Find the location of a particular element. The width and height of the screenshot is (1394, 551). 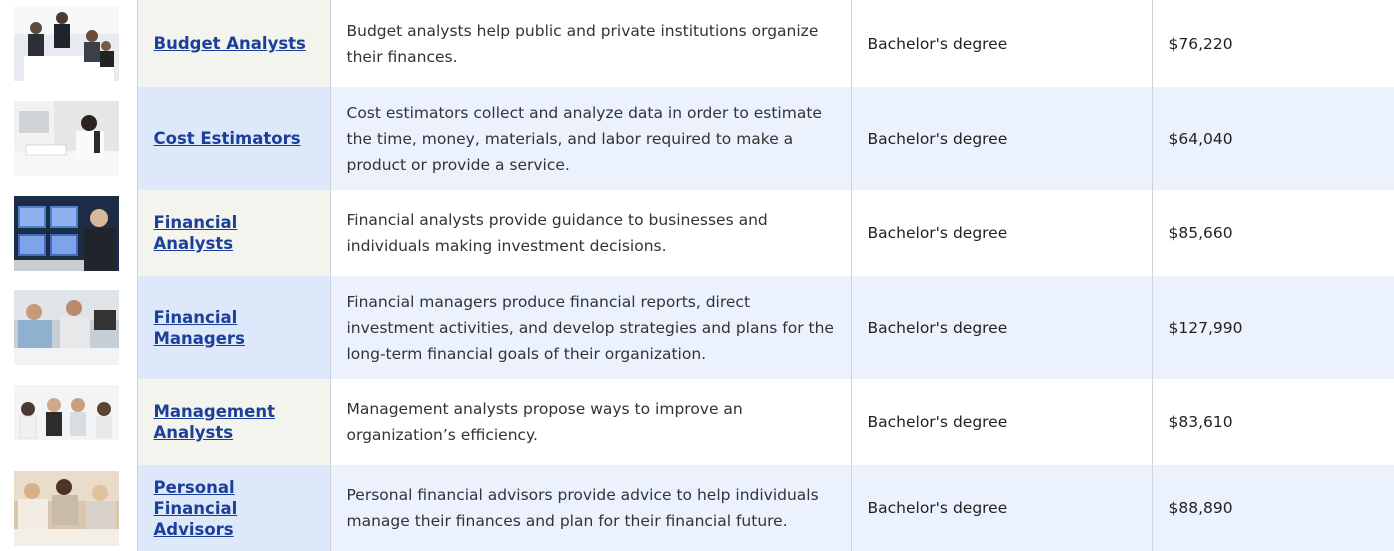

manager-discussion-photo is located at coordinates (66, 327).